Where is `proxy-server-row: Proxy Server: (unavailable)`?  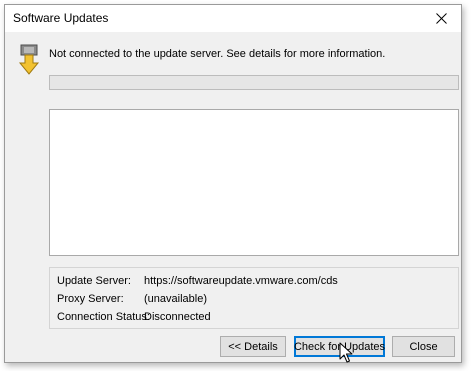
proxy-server-row: Proxy Server: (unavailable) is located at coordinates (132, 299).